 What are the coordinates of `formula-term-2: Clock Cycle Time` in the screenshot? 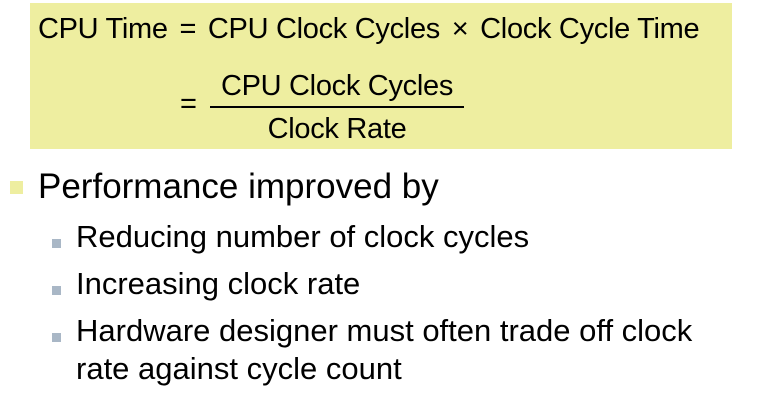 It's located at (590, 29).